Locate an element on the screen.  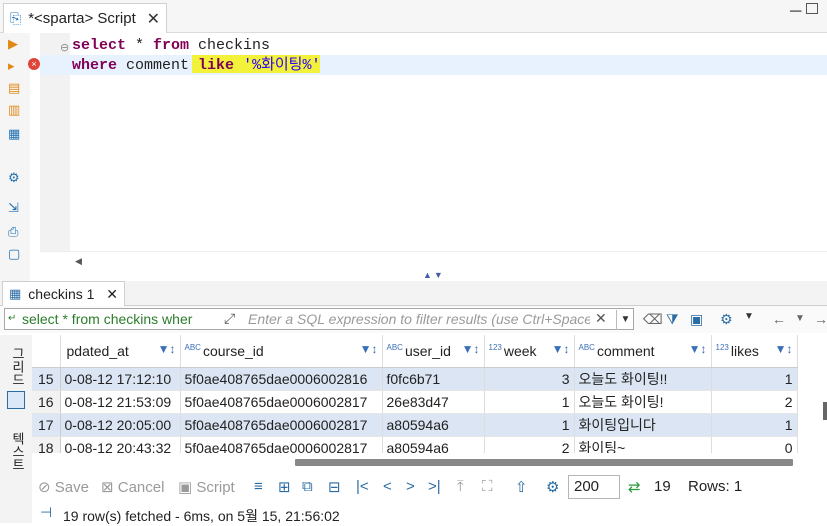
add-row-icon: ⊞ is located at coordinates (284, 487).